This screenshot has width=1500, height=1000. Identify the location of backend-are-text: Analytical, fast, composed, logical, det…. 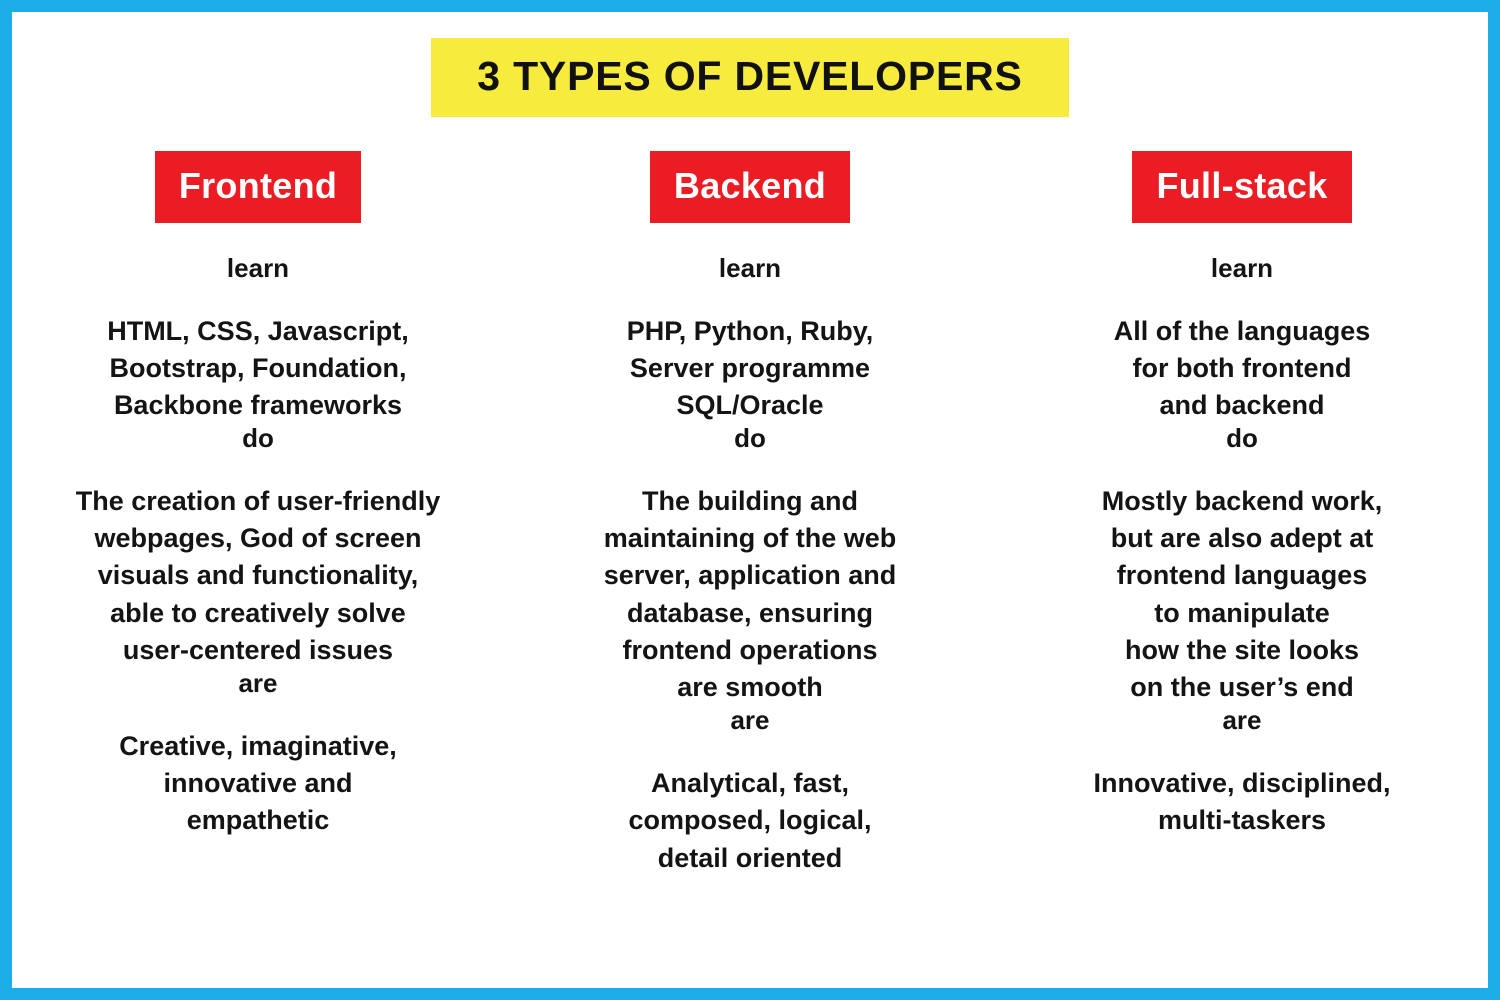
(750, 820).